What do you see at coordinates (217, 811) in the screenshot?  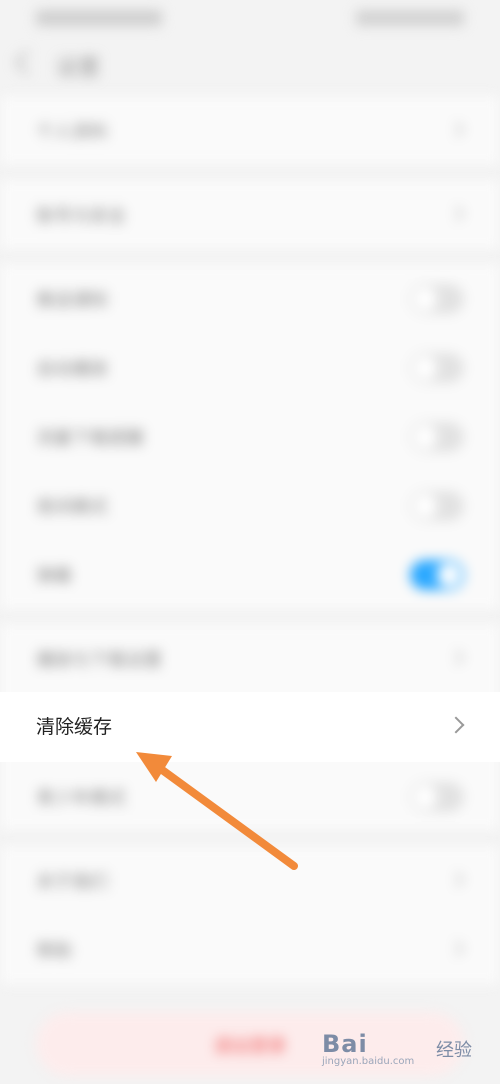 I see `annotation-arrow` at bounding box center [217, 811].